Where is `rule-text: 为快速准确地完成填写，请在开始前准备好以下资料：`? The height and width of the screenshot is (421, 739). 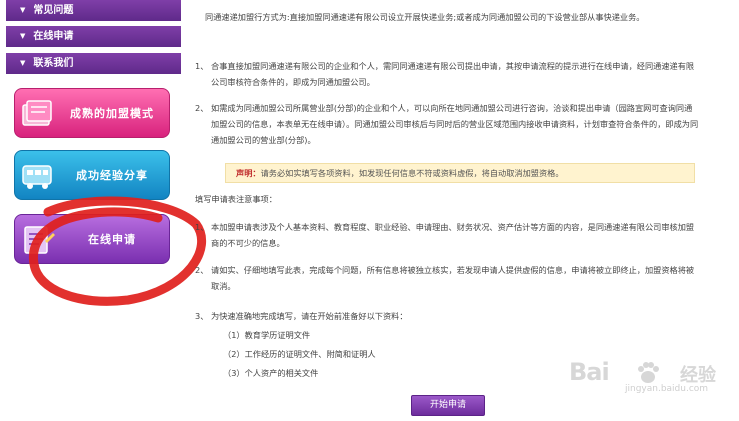
rule-text: 为快速准确地完成填写，请在开始前准备好以下资料： is located at coordinates (309, 316).